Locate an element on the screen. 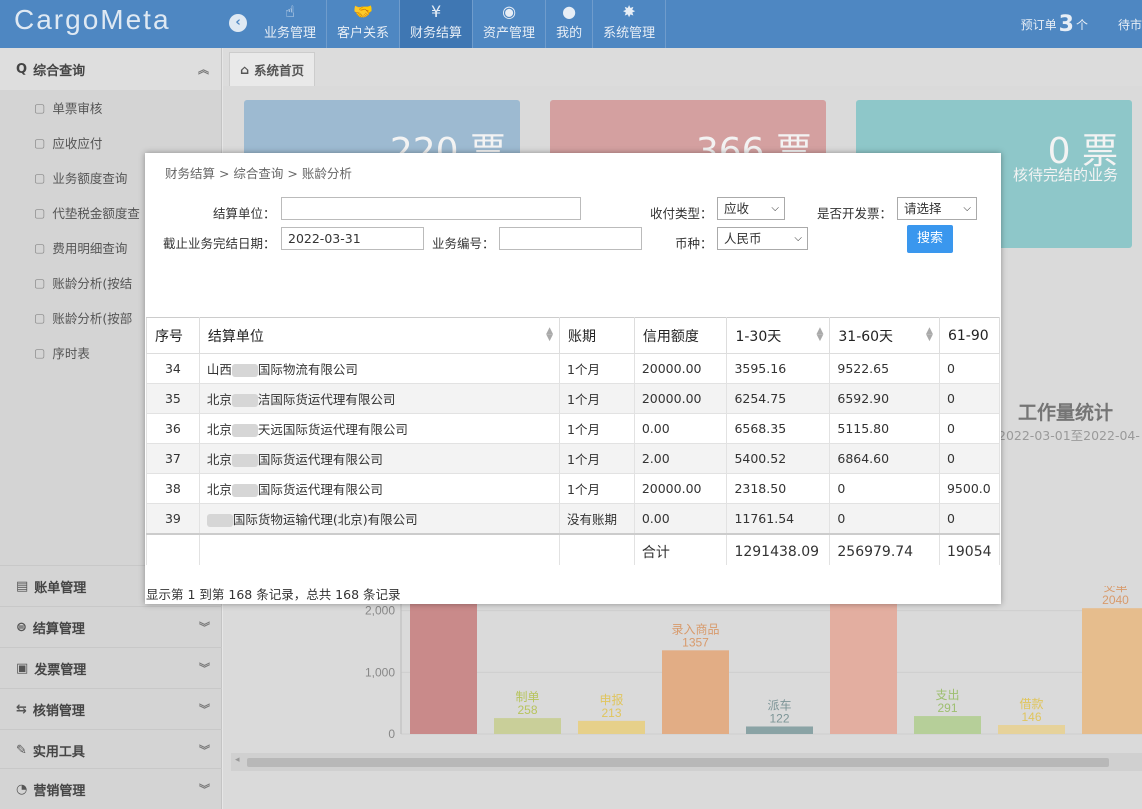 The width and height of the screenshot is (1142, 809). business-number-input is located at coordinates (570, 238).